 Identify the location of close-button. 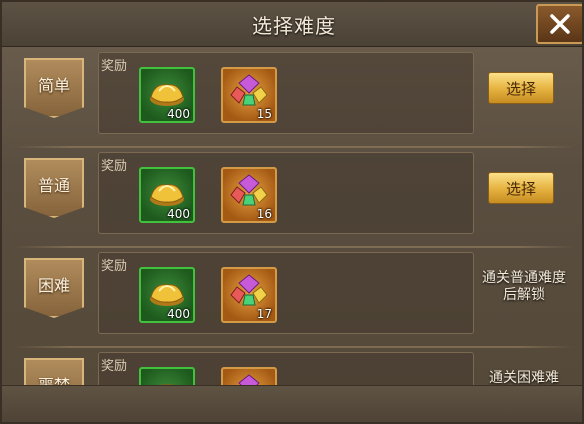
(559, 24).